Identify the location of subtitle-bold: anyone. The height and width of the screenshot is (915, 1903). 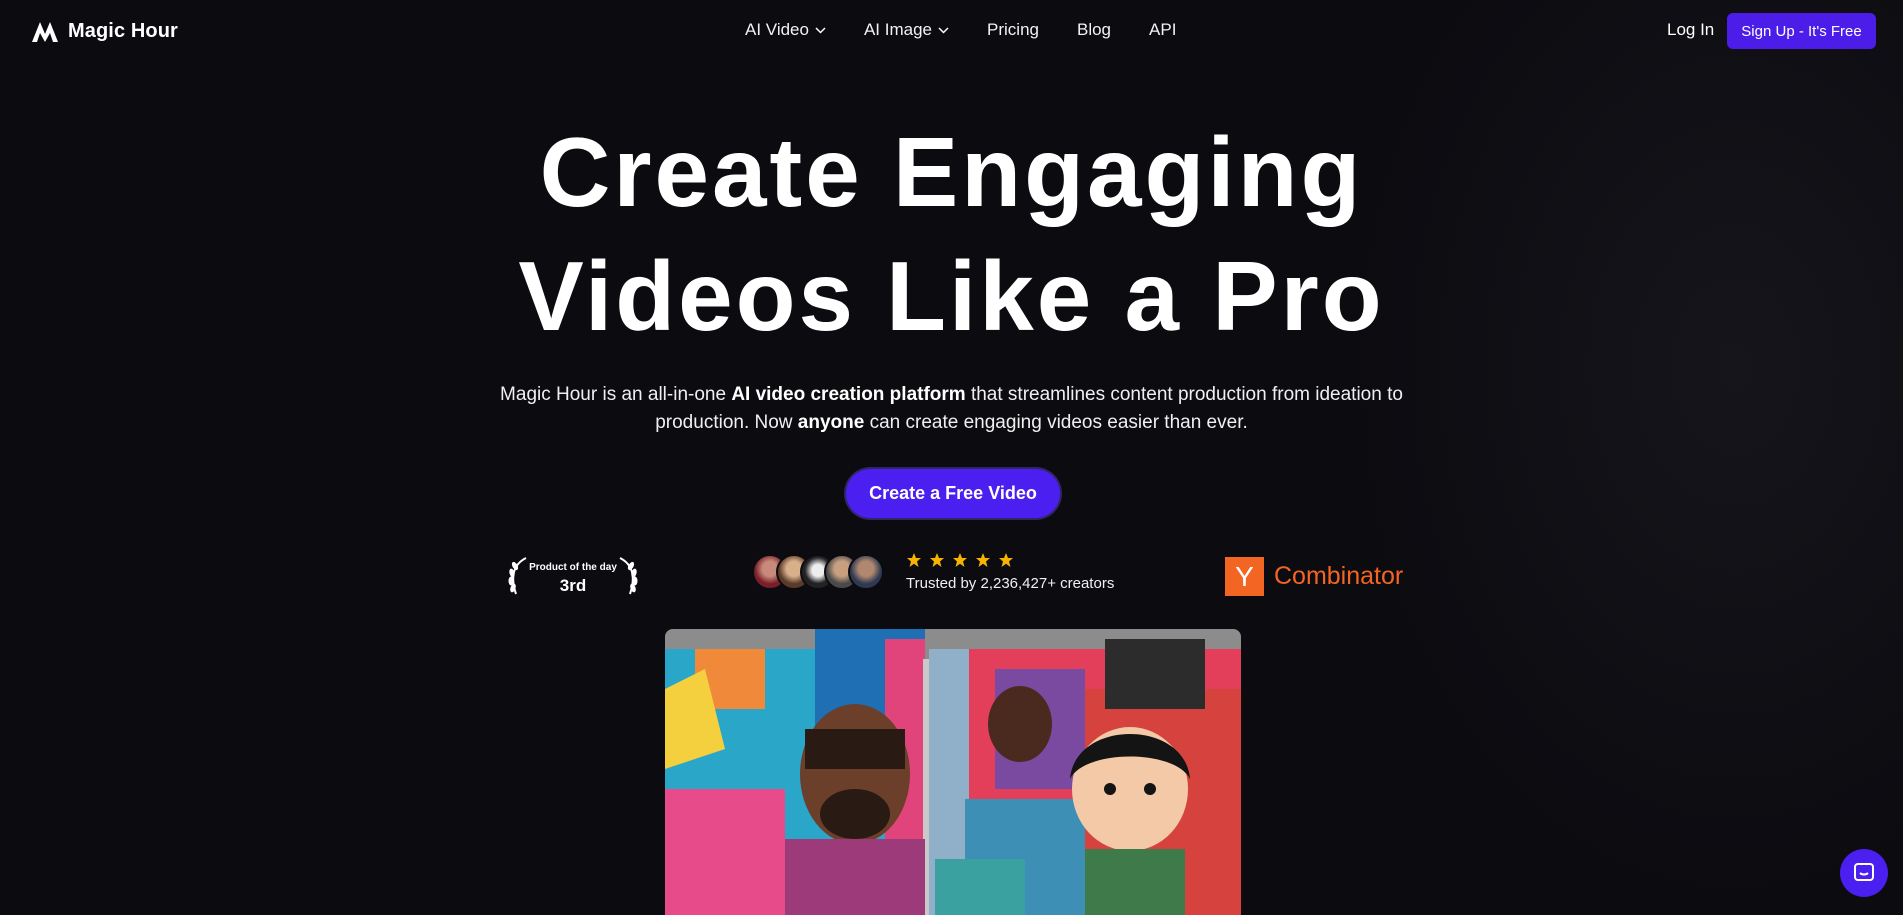
(831, 422).